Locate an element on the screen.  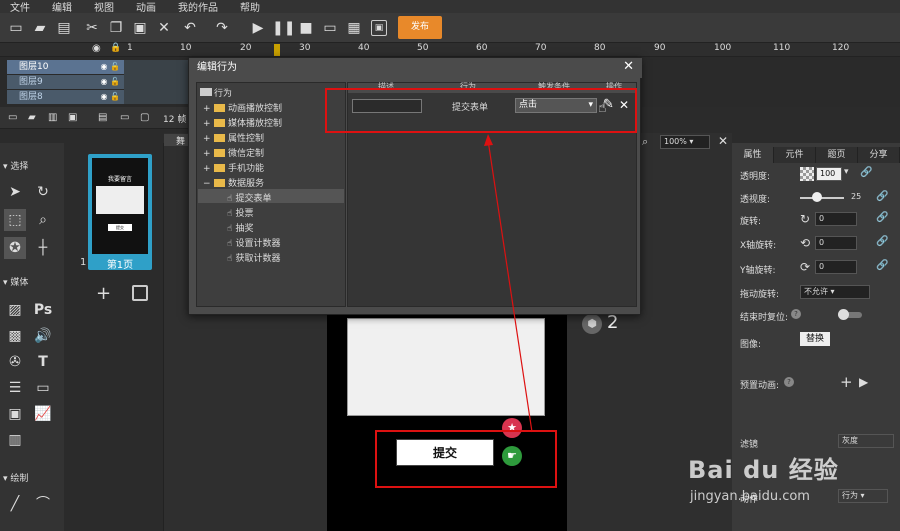
annotation-arrow is located at coordinates (508, 283).